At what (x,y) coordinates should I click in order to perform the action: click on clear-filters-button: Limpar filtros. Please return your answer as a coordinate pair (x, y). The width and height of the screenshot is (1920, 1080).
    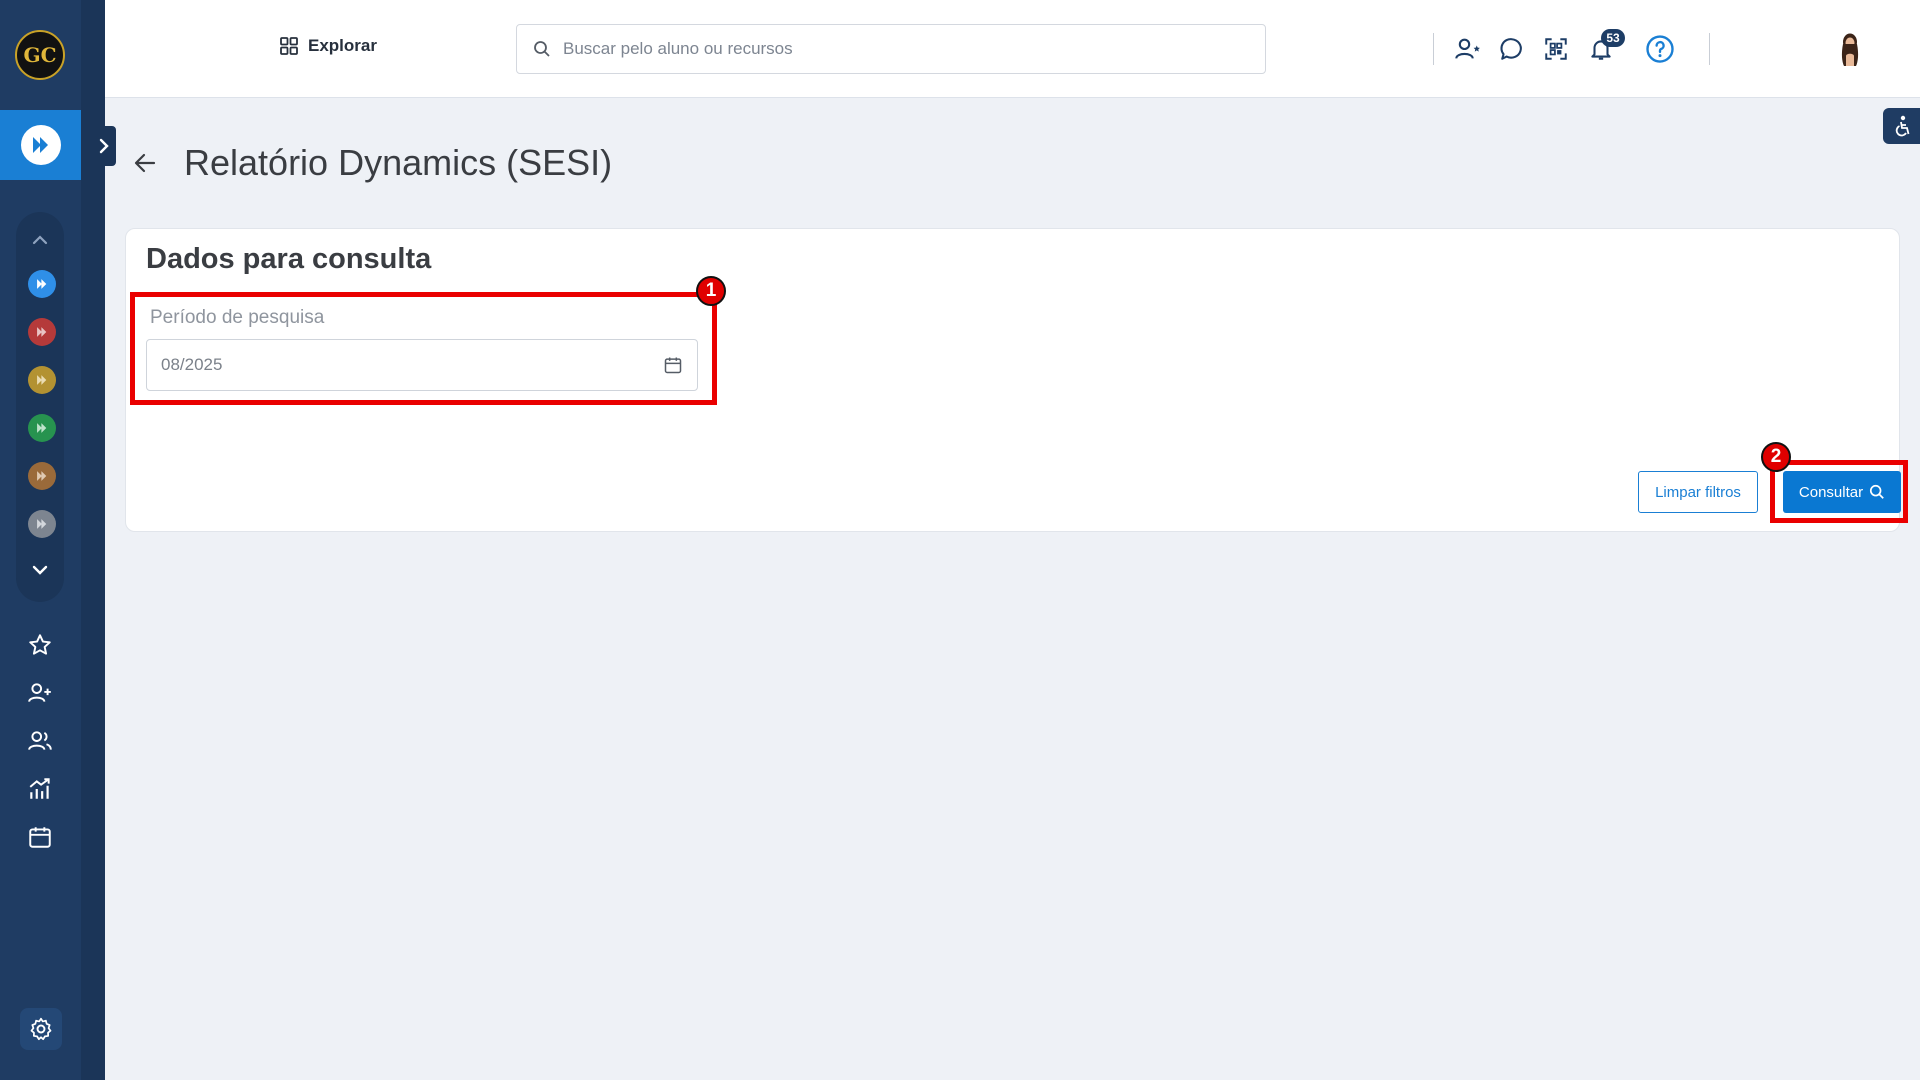
    Looking at the image, I should click on (1698, 492).